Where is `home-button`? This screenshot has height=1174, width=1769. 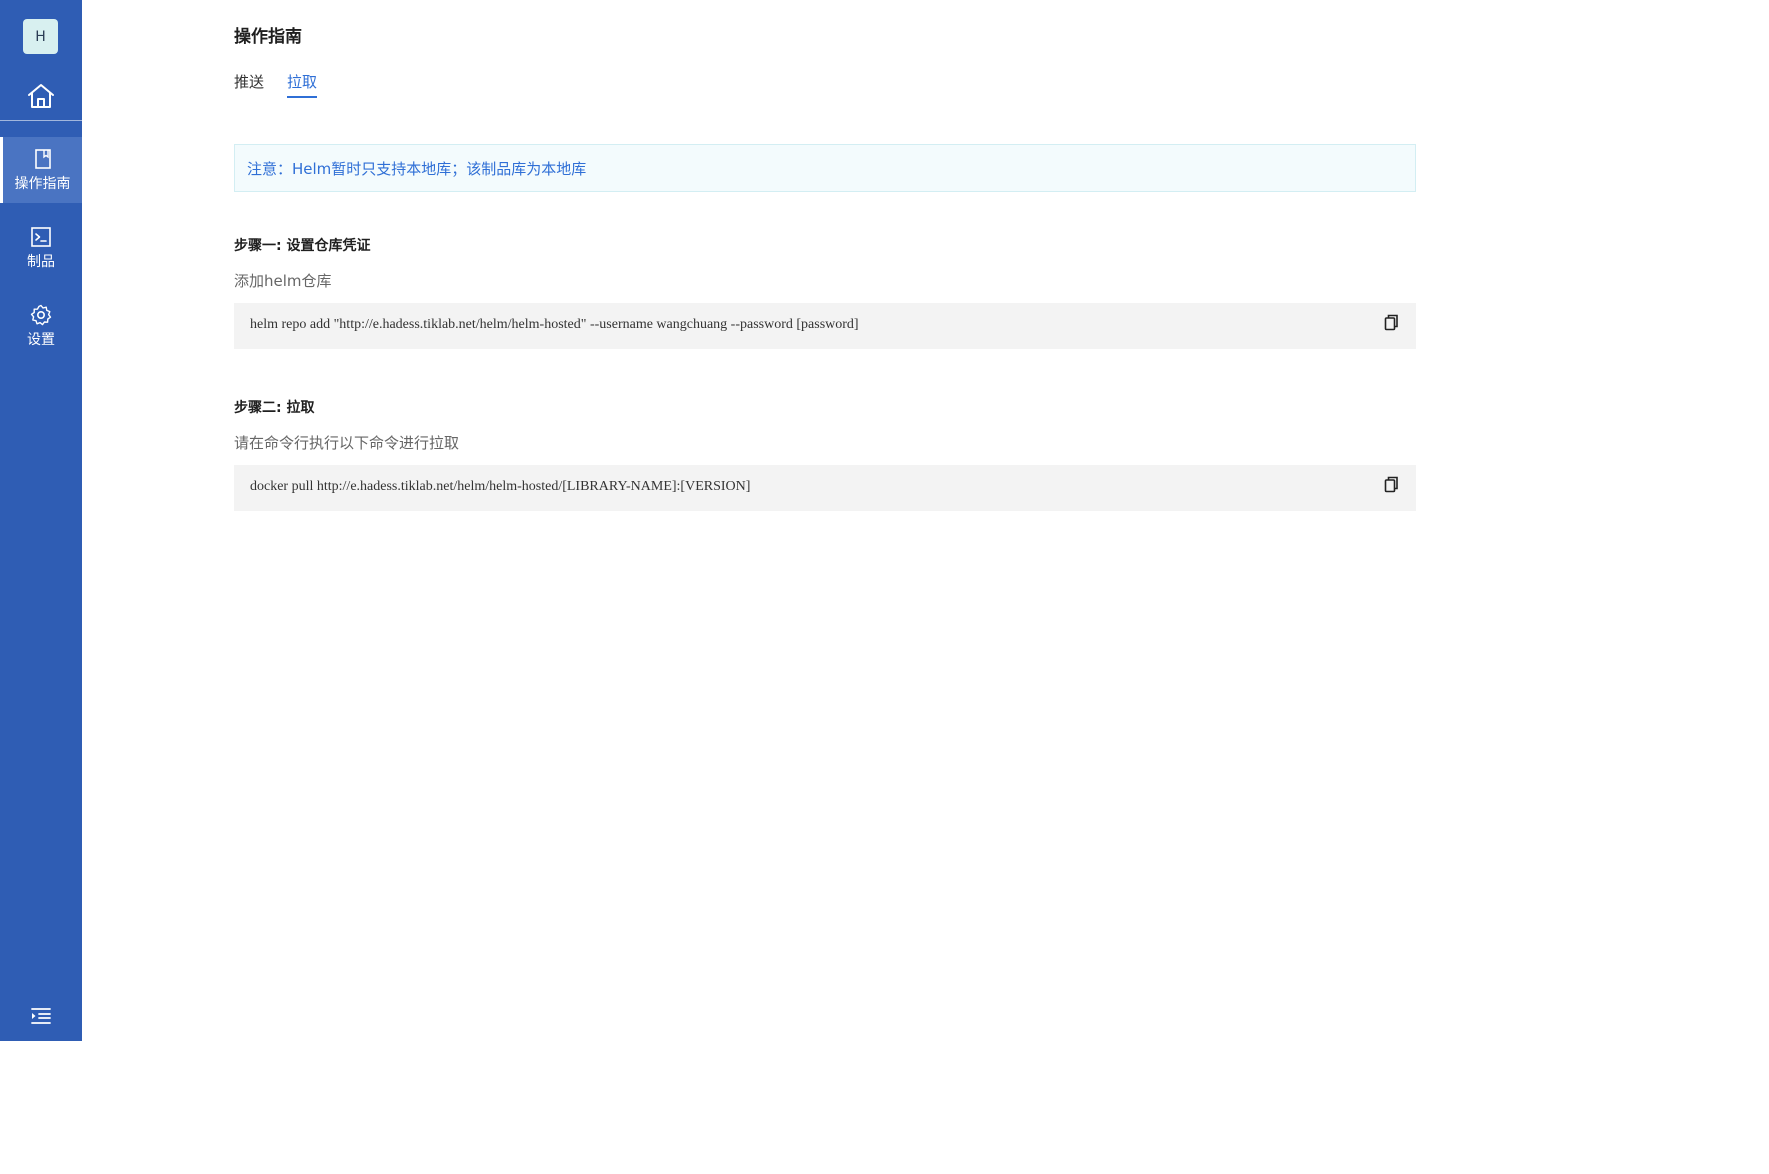
home-button is located at coordinates (41, 96).